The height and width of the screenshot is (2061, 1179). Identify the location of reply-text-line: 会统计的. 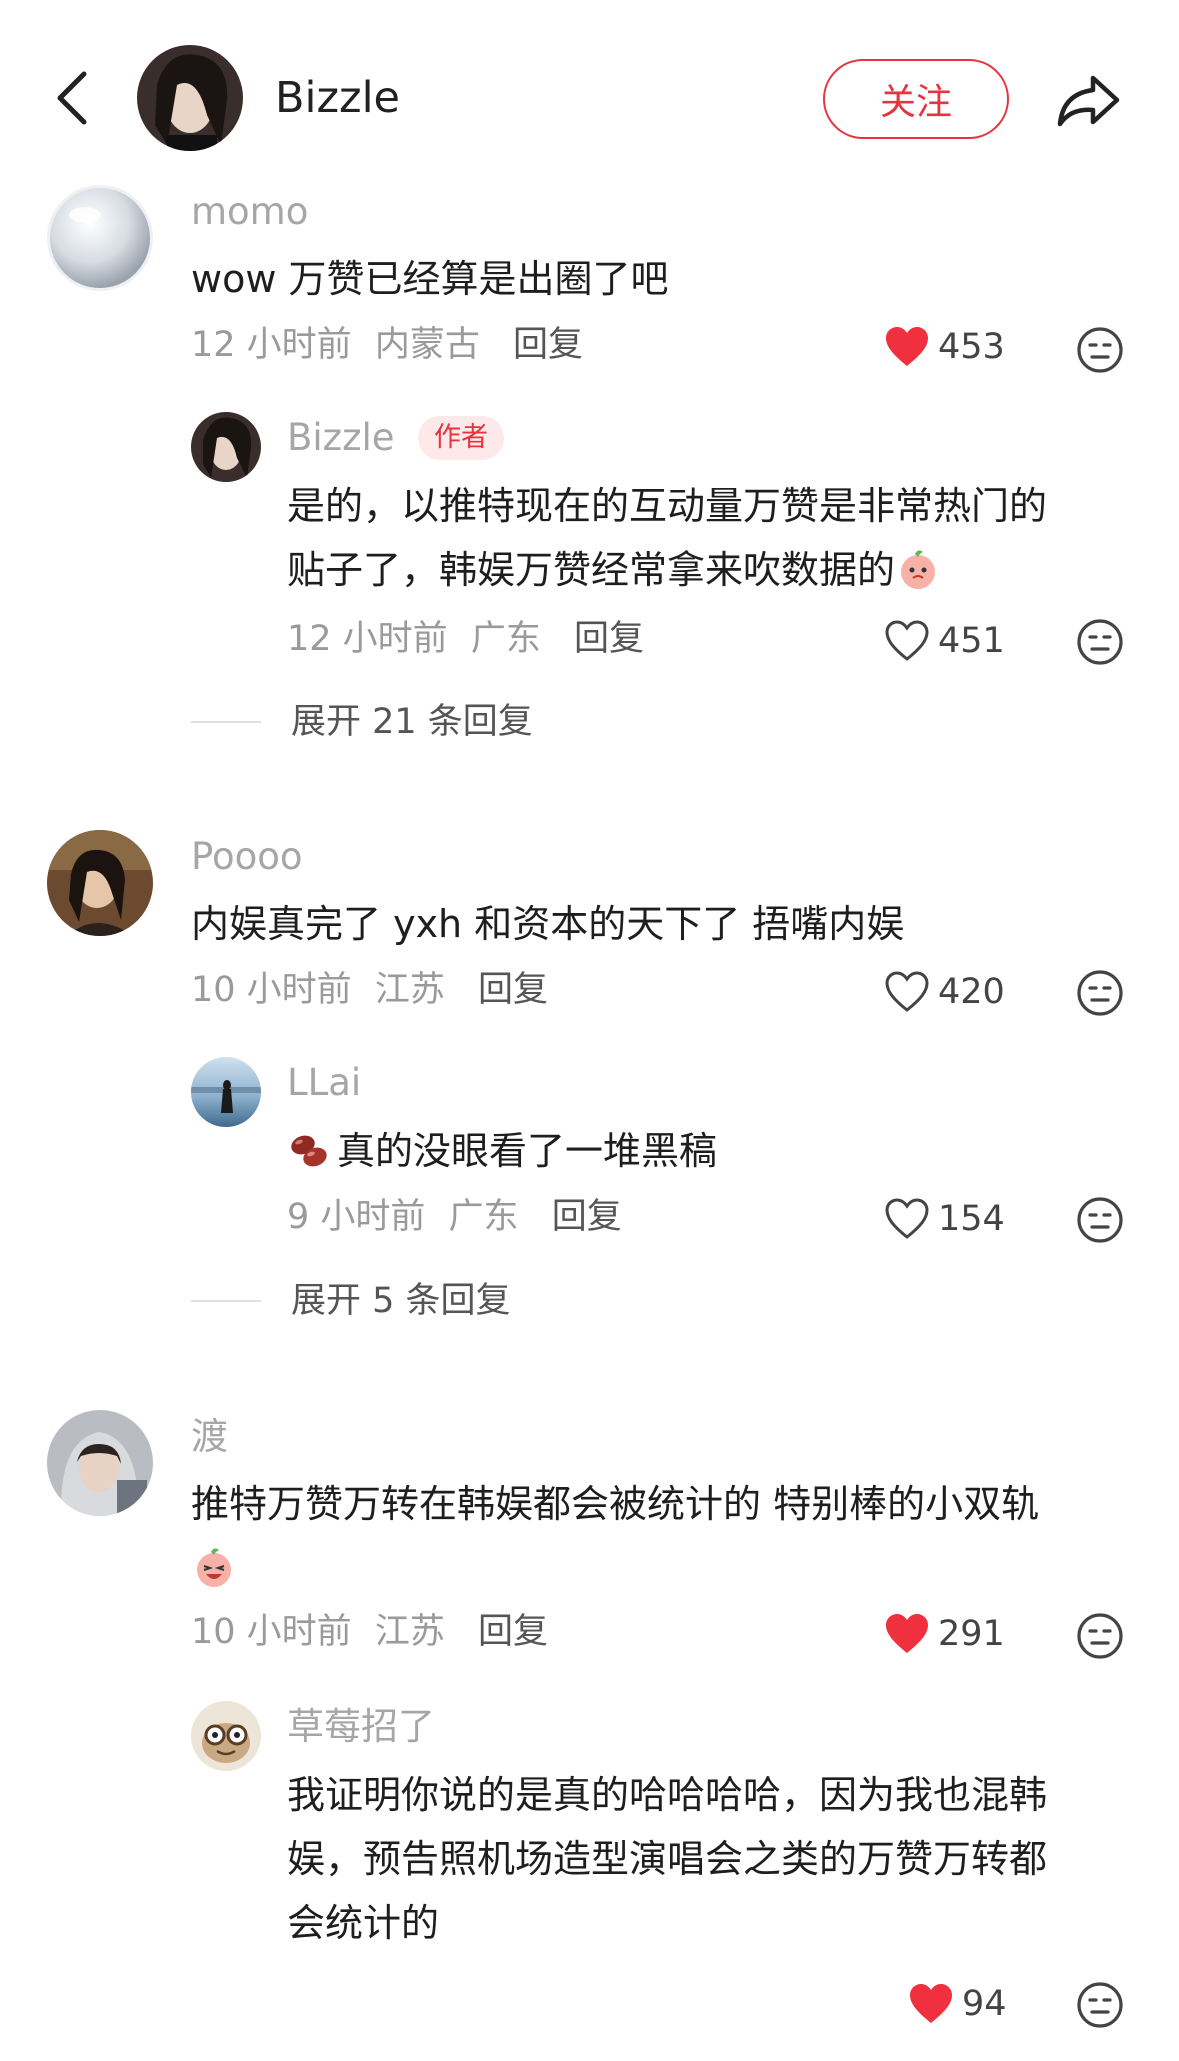
(363, 1923).